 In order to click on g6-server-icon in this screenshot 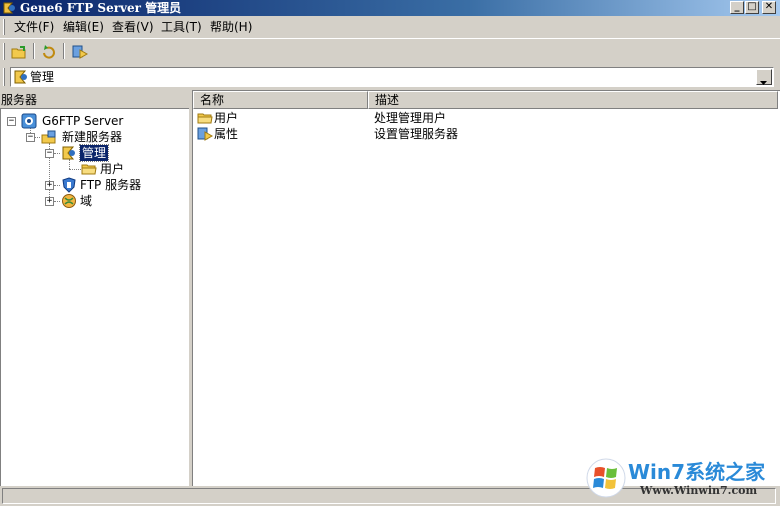, I will do `click(29, 121)`.